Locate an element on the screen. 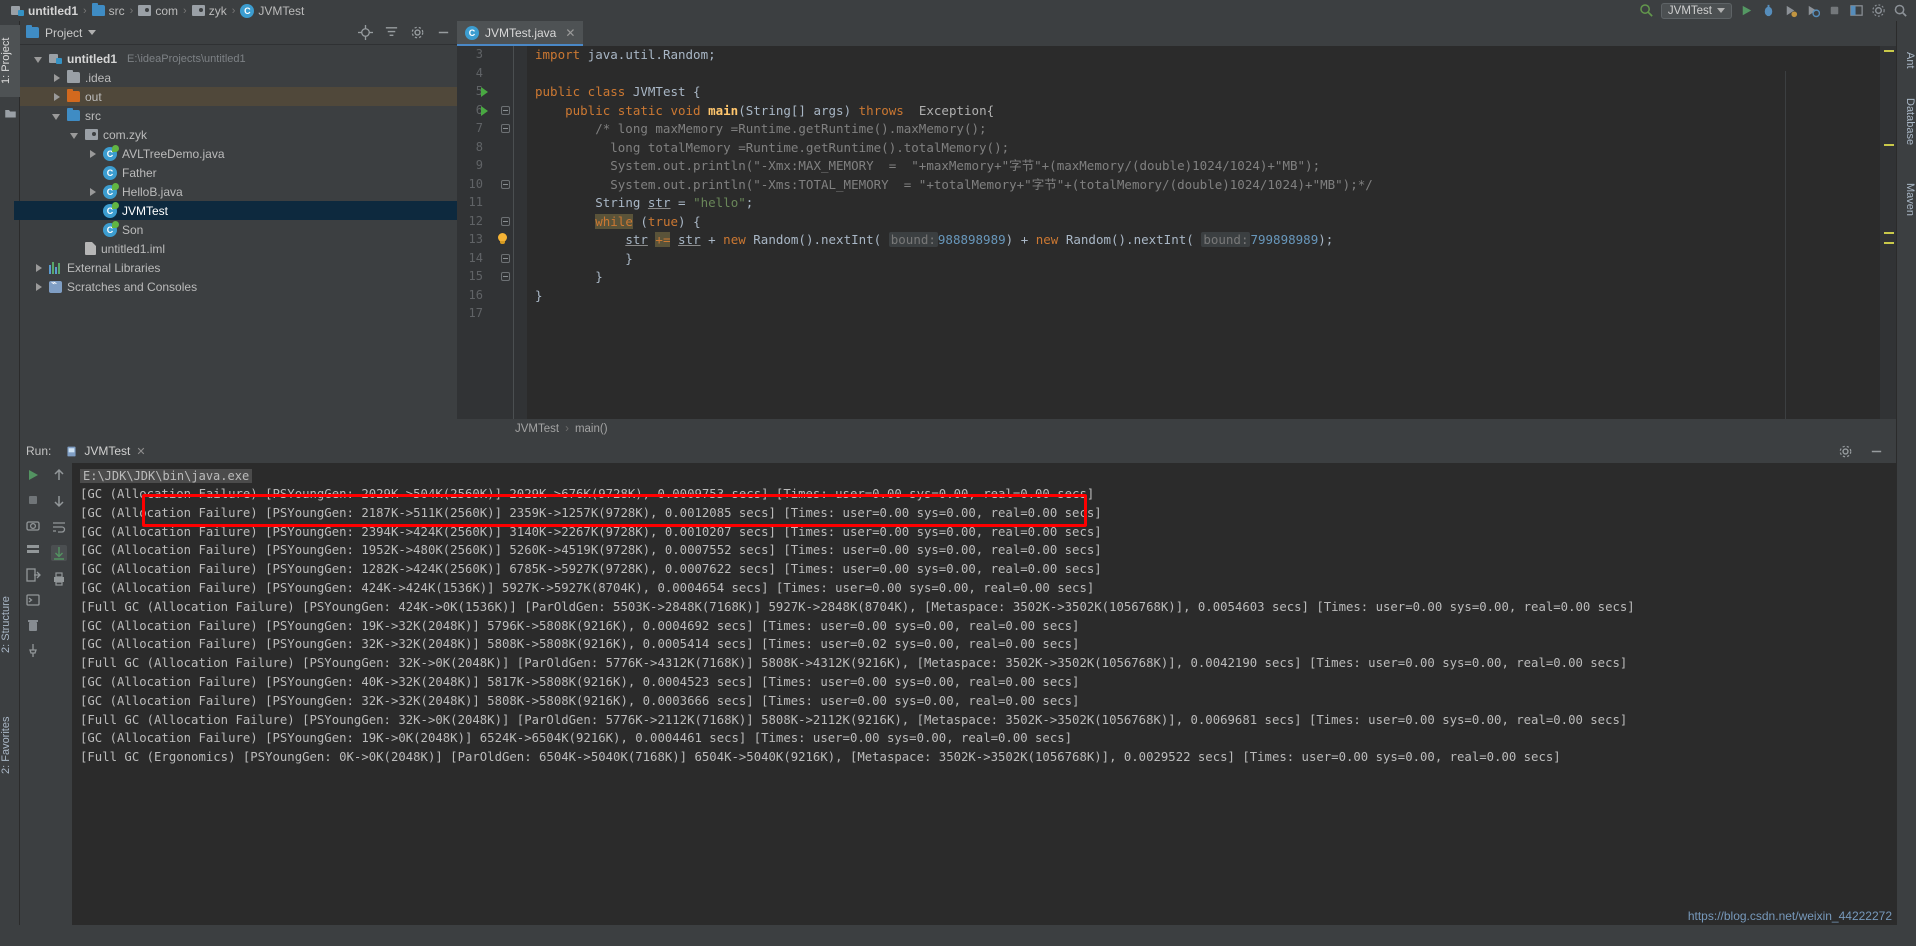 The height and width of the screenshot is (946, 1916). line-number: 16 is located at coordinates (475, 294).